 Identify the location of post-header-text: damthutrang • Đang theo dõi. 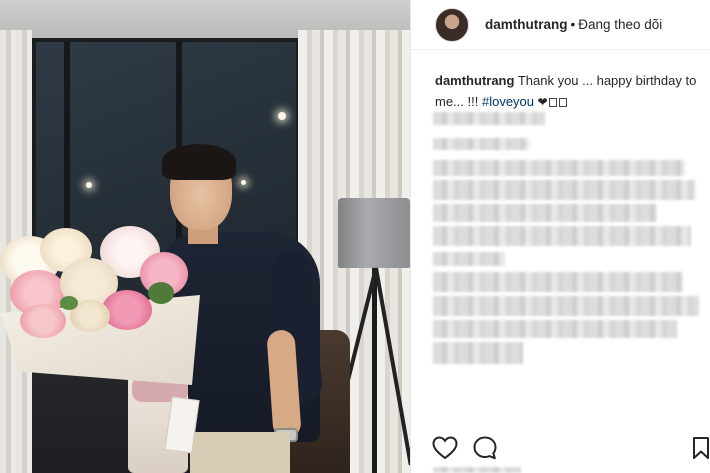
(573, 24).